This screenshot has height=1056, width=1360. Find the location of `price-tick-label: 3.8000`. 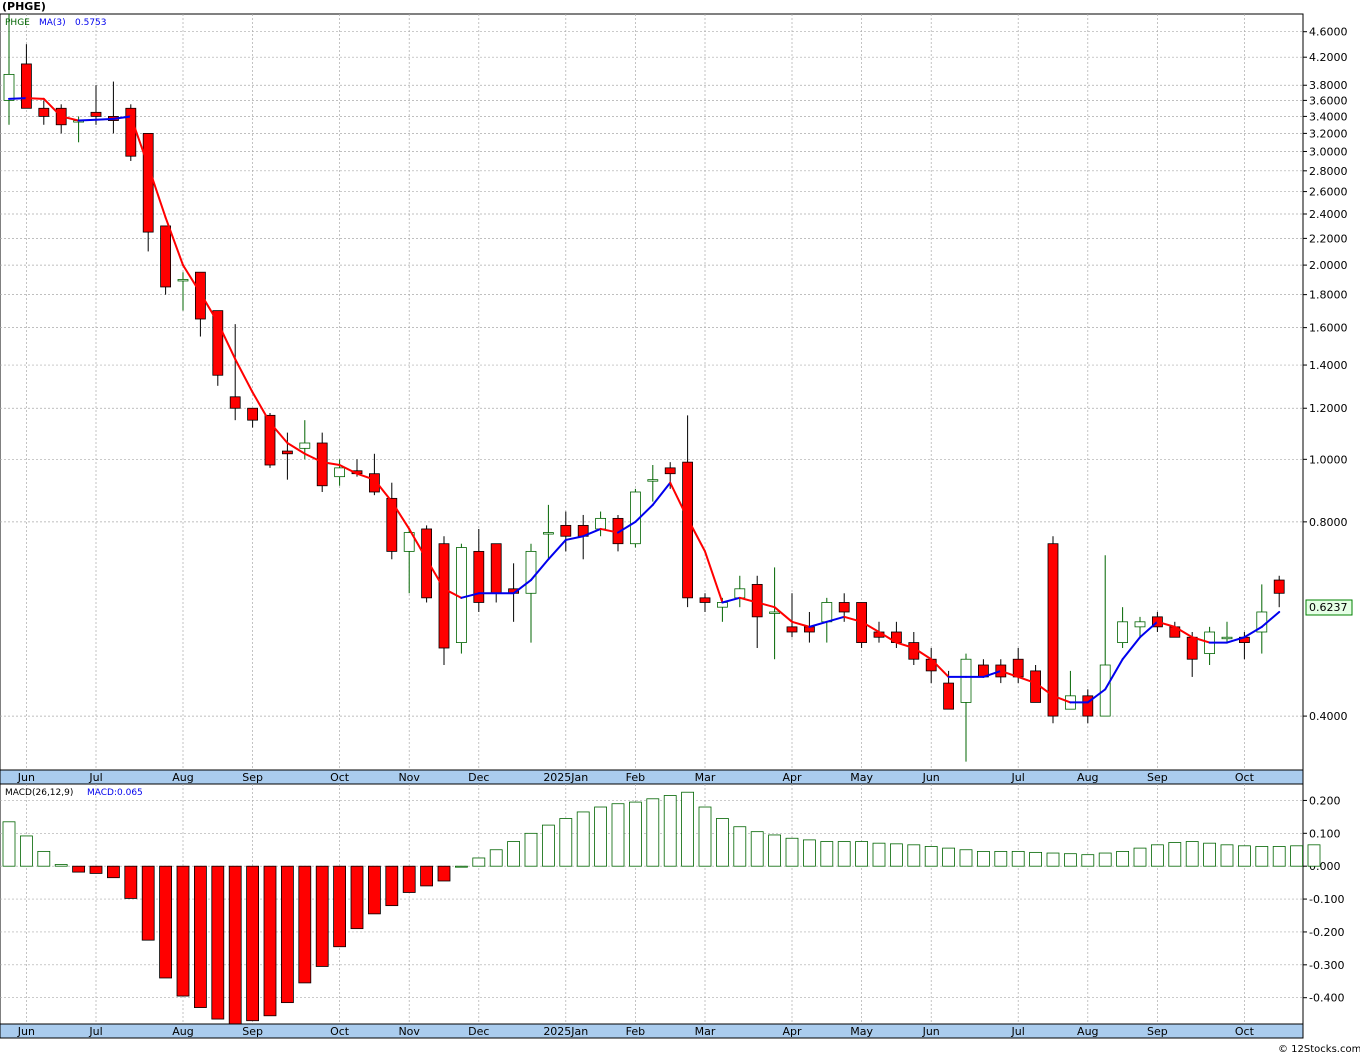

price-tick-label: 3.8000 is located at coordinates (1328, 85).